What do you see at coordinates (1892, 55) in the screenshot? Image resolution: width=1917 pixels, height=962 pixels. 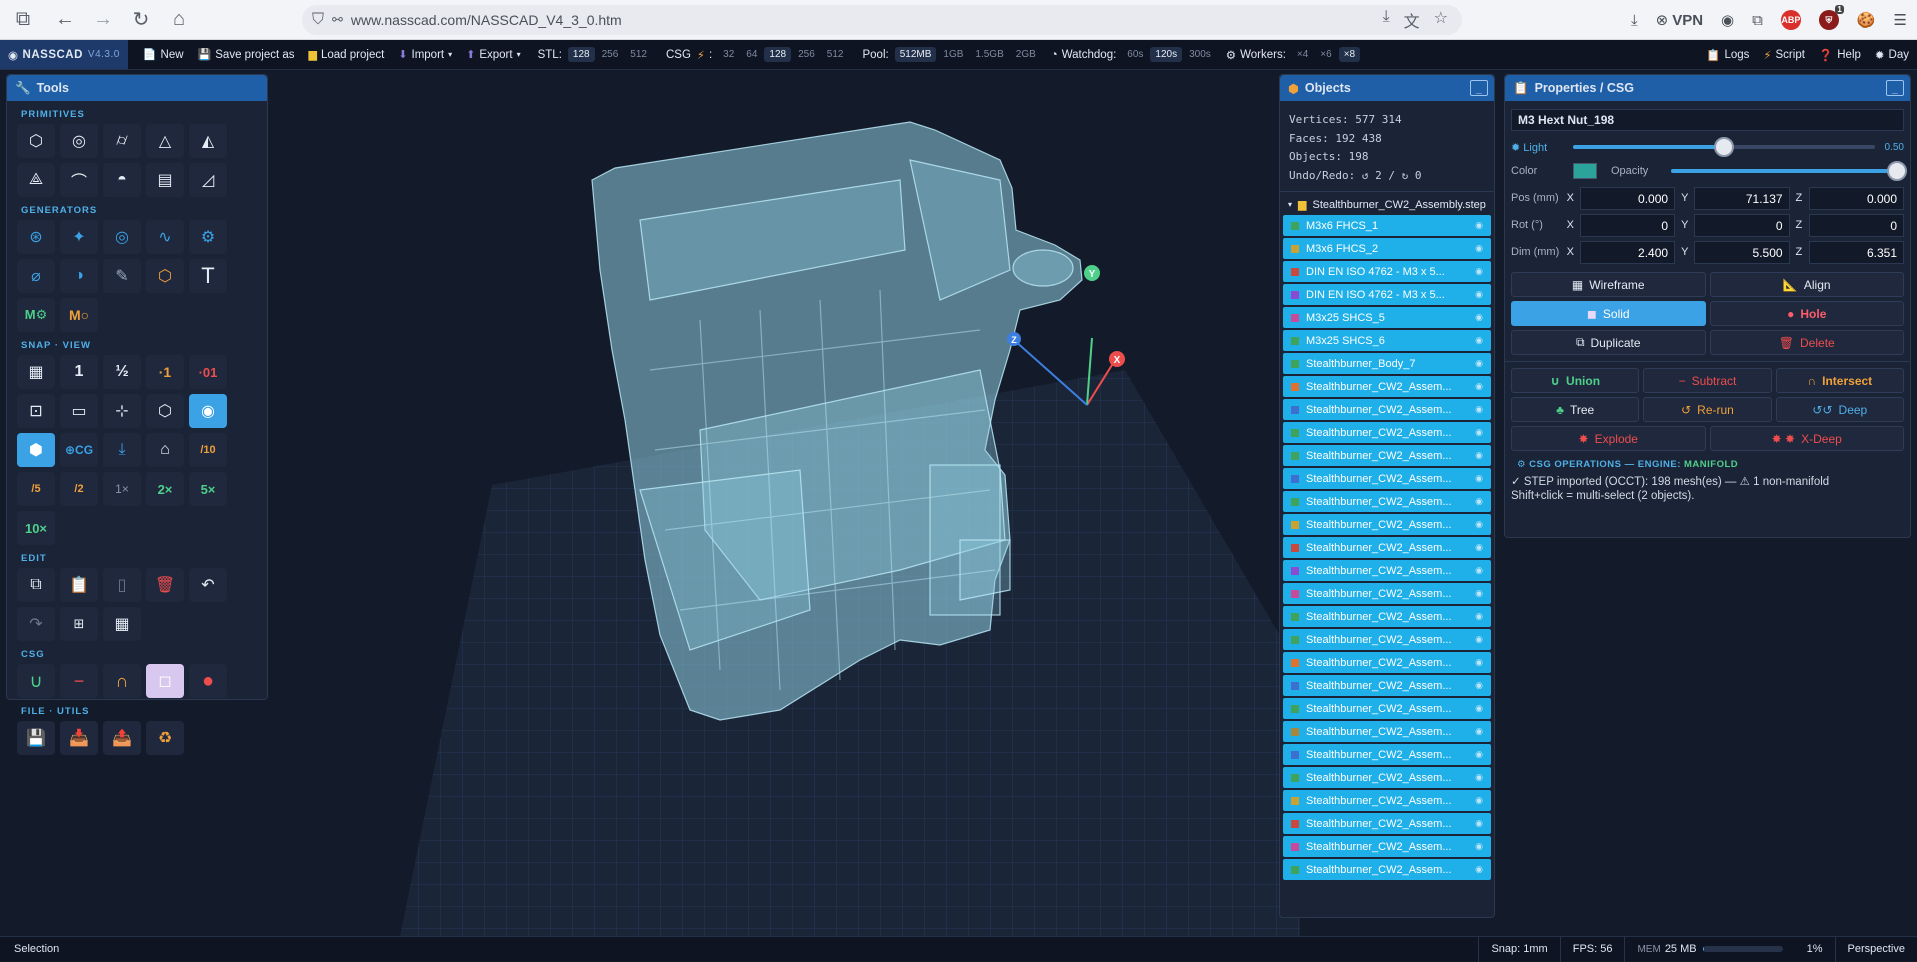 I see `day-mode-button: ✹ Day` at bounding box center [1892, 55].